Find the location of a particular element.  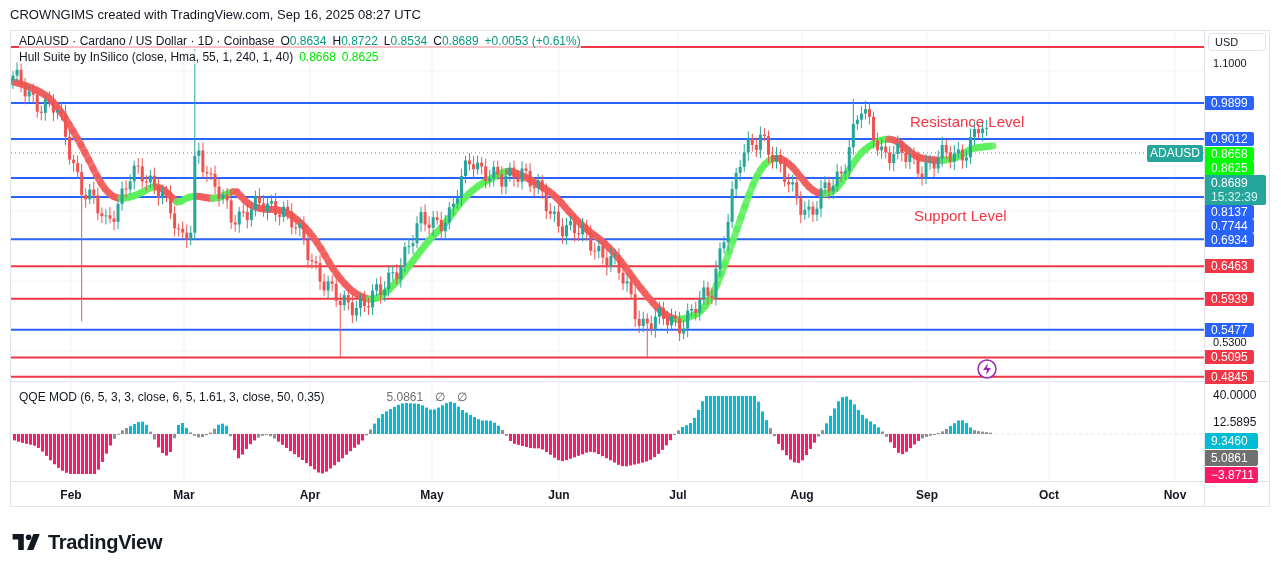

price-tick: 1.1000 is located at coordinates (1230, 62).